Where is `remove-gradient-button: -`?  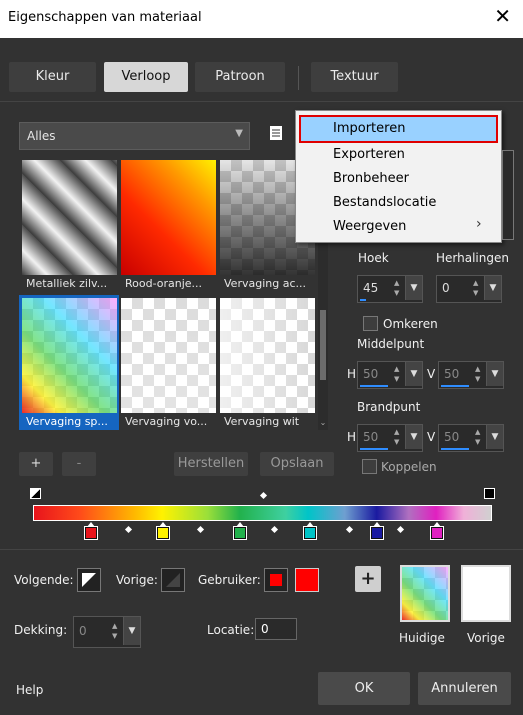
remove-gradient-button: - is located at coordinates (79, 464).